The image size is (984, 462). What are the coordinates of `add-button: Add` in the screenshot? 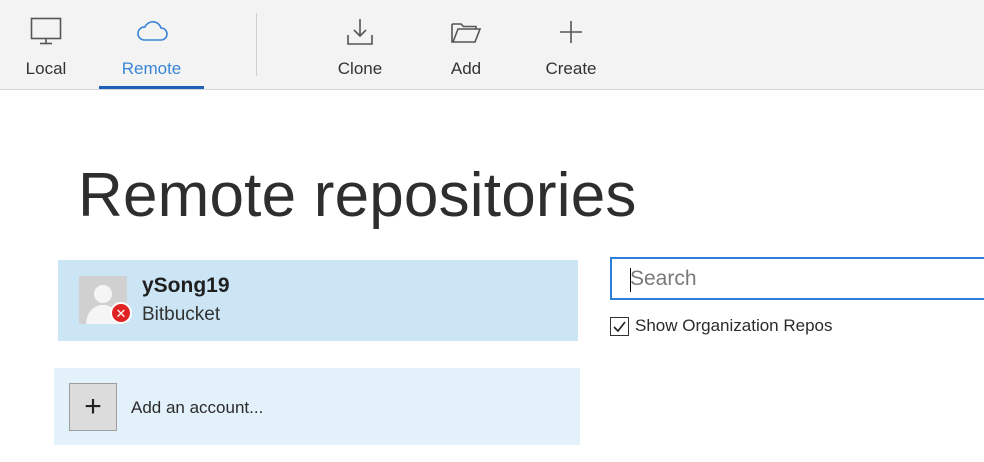 It's located at (466, 45).